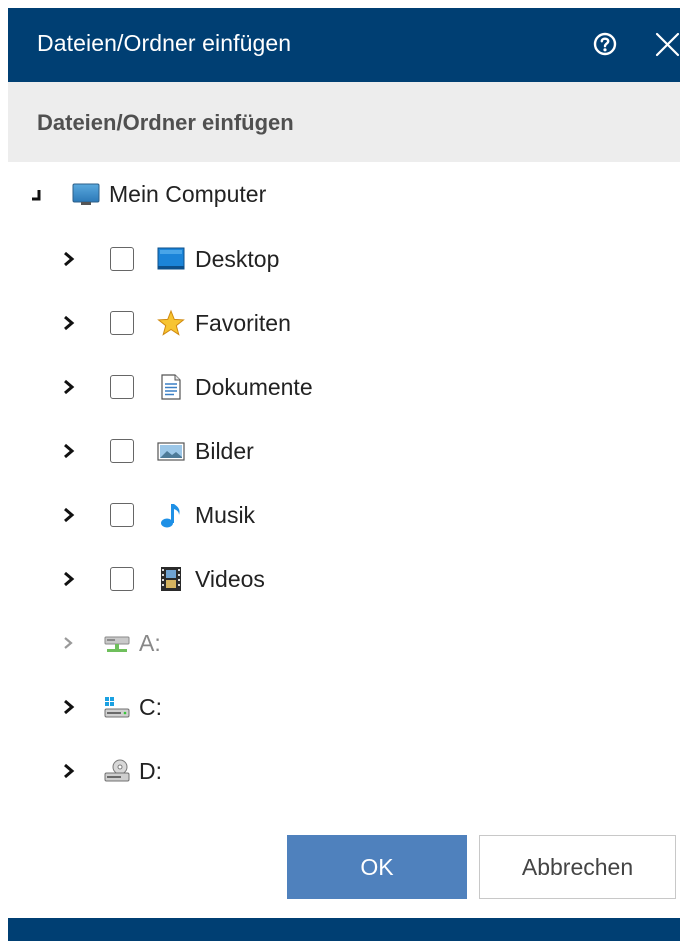 The width and height of the screenshot is (680, 941). Describe the element at coordinates (344, 45) in the screenshot. I see `dialog-title-bar: Dateien/Ordner einfügen` at that location.